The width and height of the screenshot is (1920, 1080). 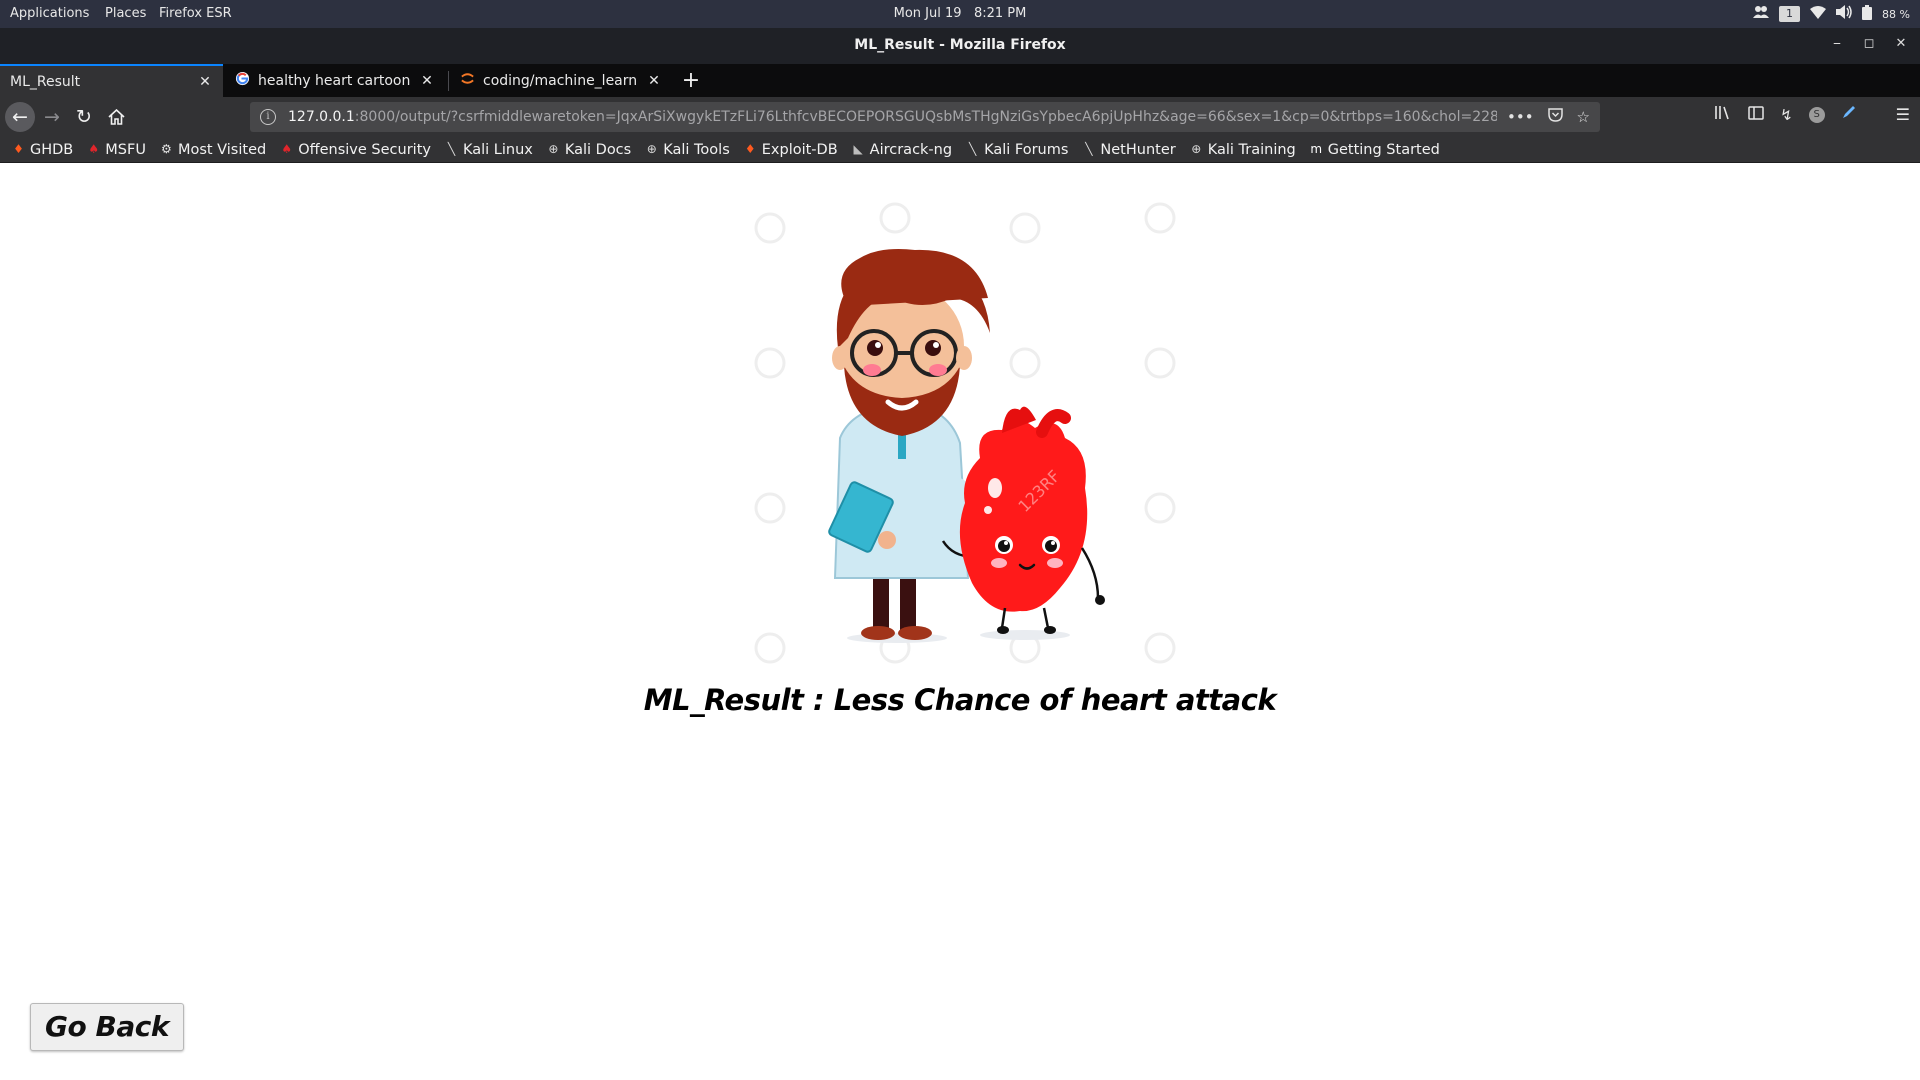 I want to click on bookmark-nethunter: ╲ NetHunter, so click(x=1128, y=150).